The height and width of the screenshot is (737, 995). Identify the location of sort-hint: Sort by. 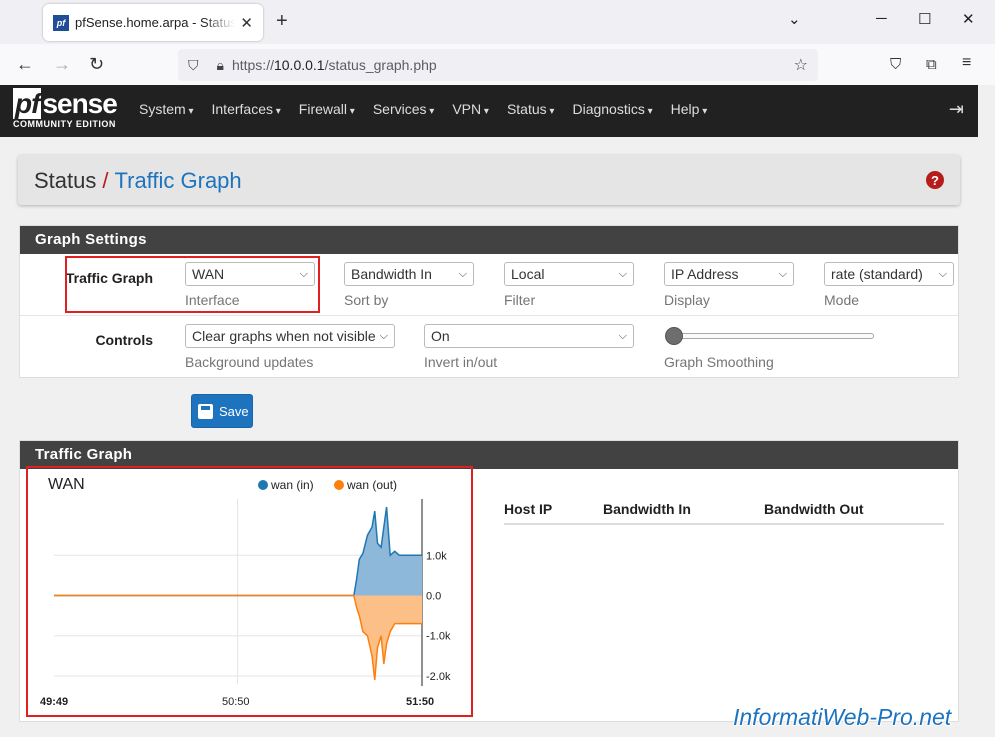
(366, 300).